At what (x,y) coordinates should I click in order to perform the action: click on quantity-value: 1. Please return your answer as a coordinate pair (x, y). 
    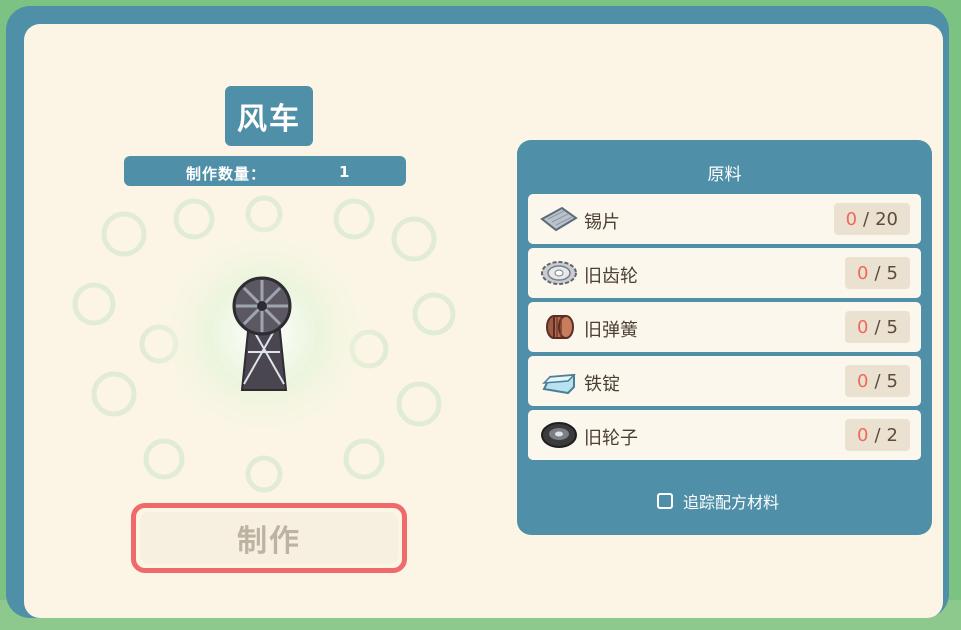
    Looking at the image, I should click on (344, 172).